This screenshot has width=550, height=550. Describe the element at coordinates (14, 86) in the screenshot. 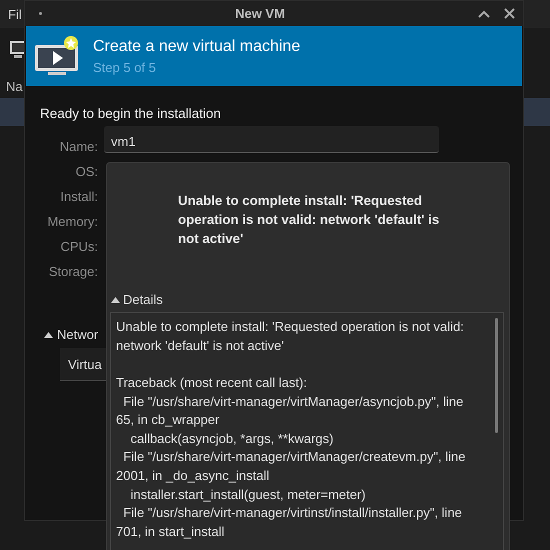

I see `column-header: Na` at that location.